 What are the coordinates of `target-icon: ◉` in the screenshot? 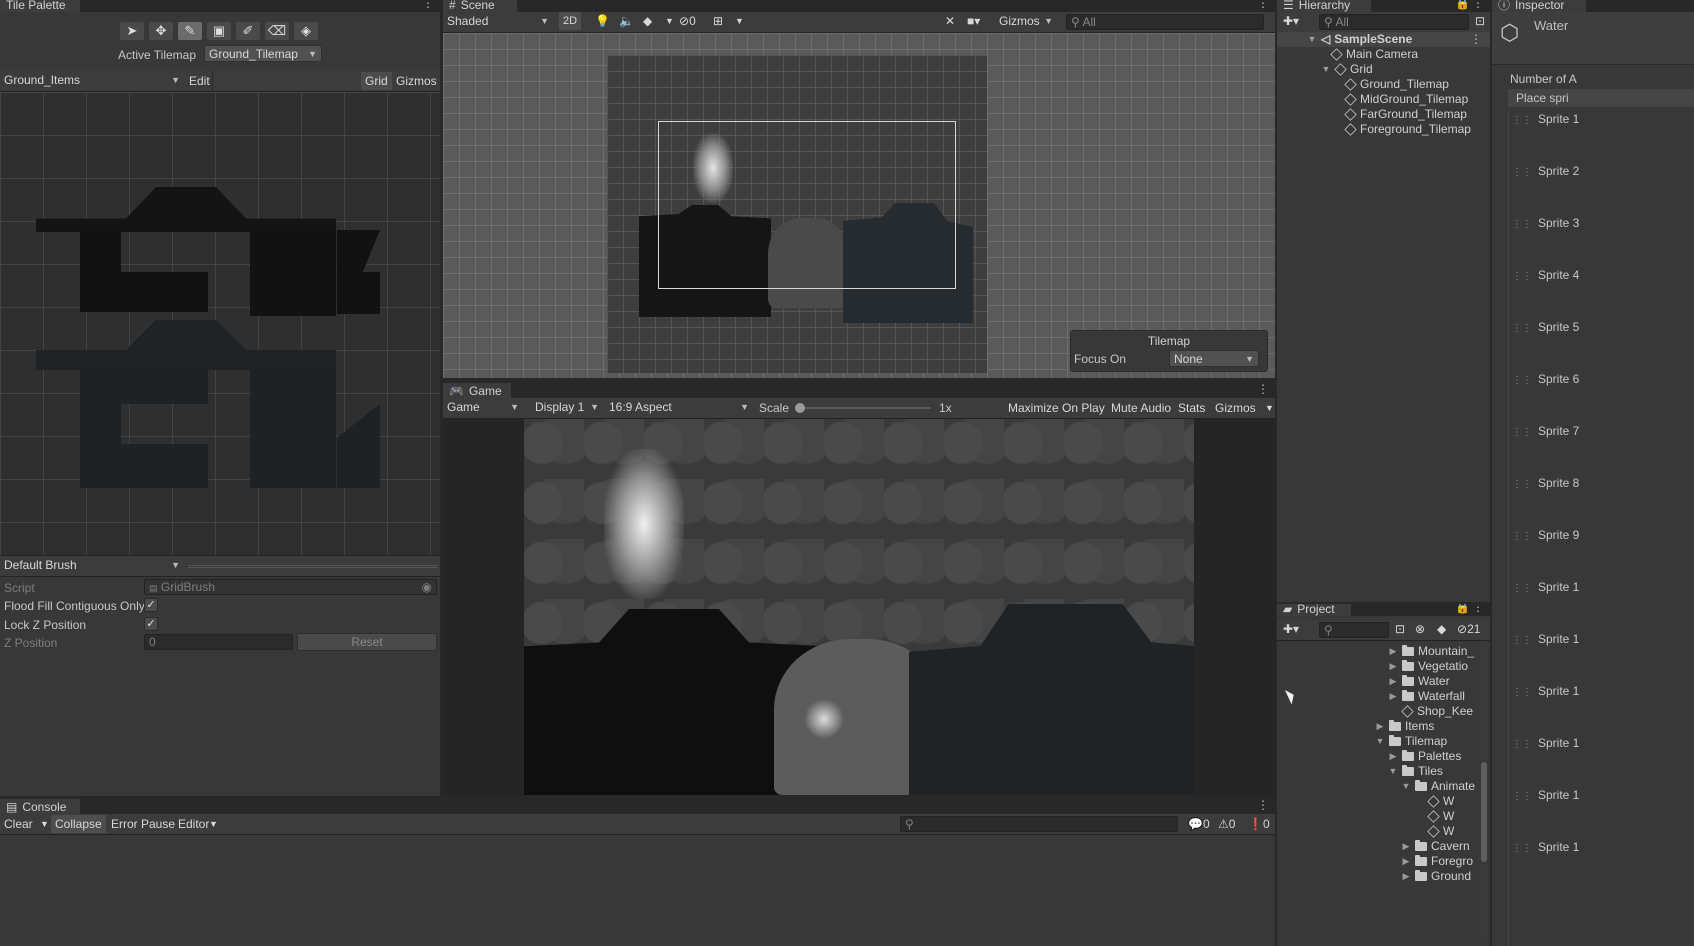 It's located at (427, 587).